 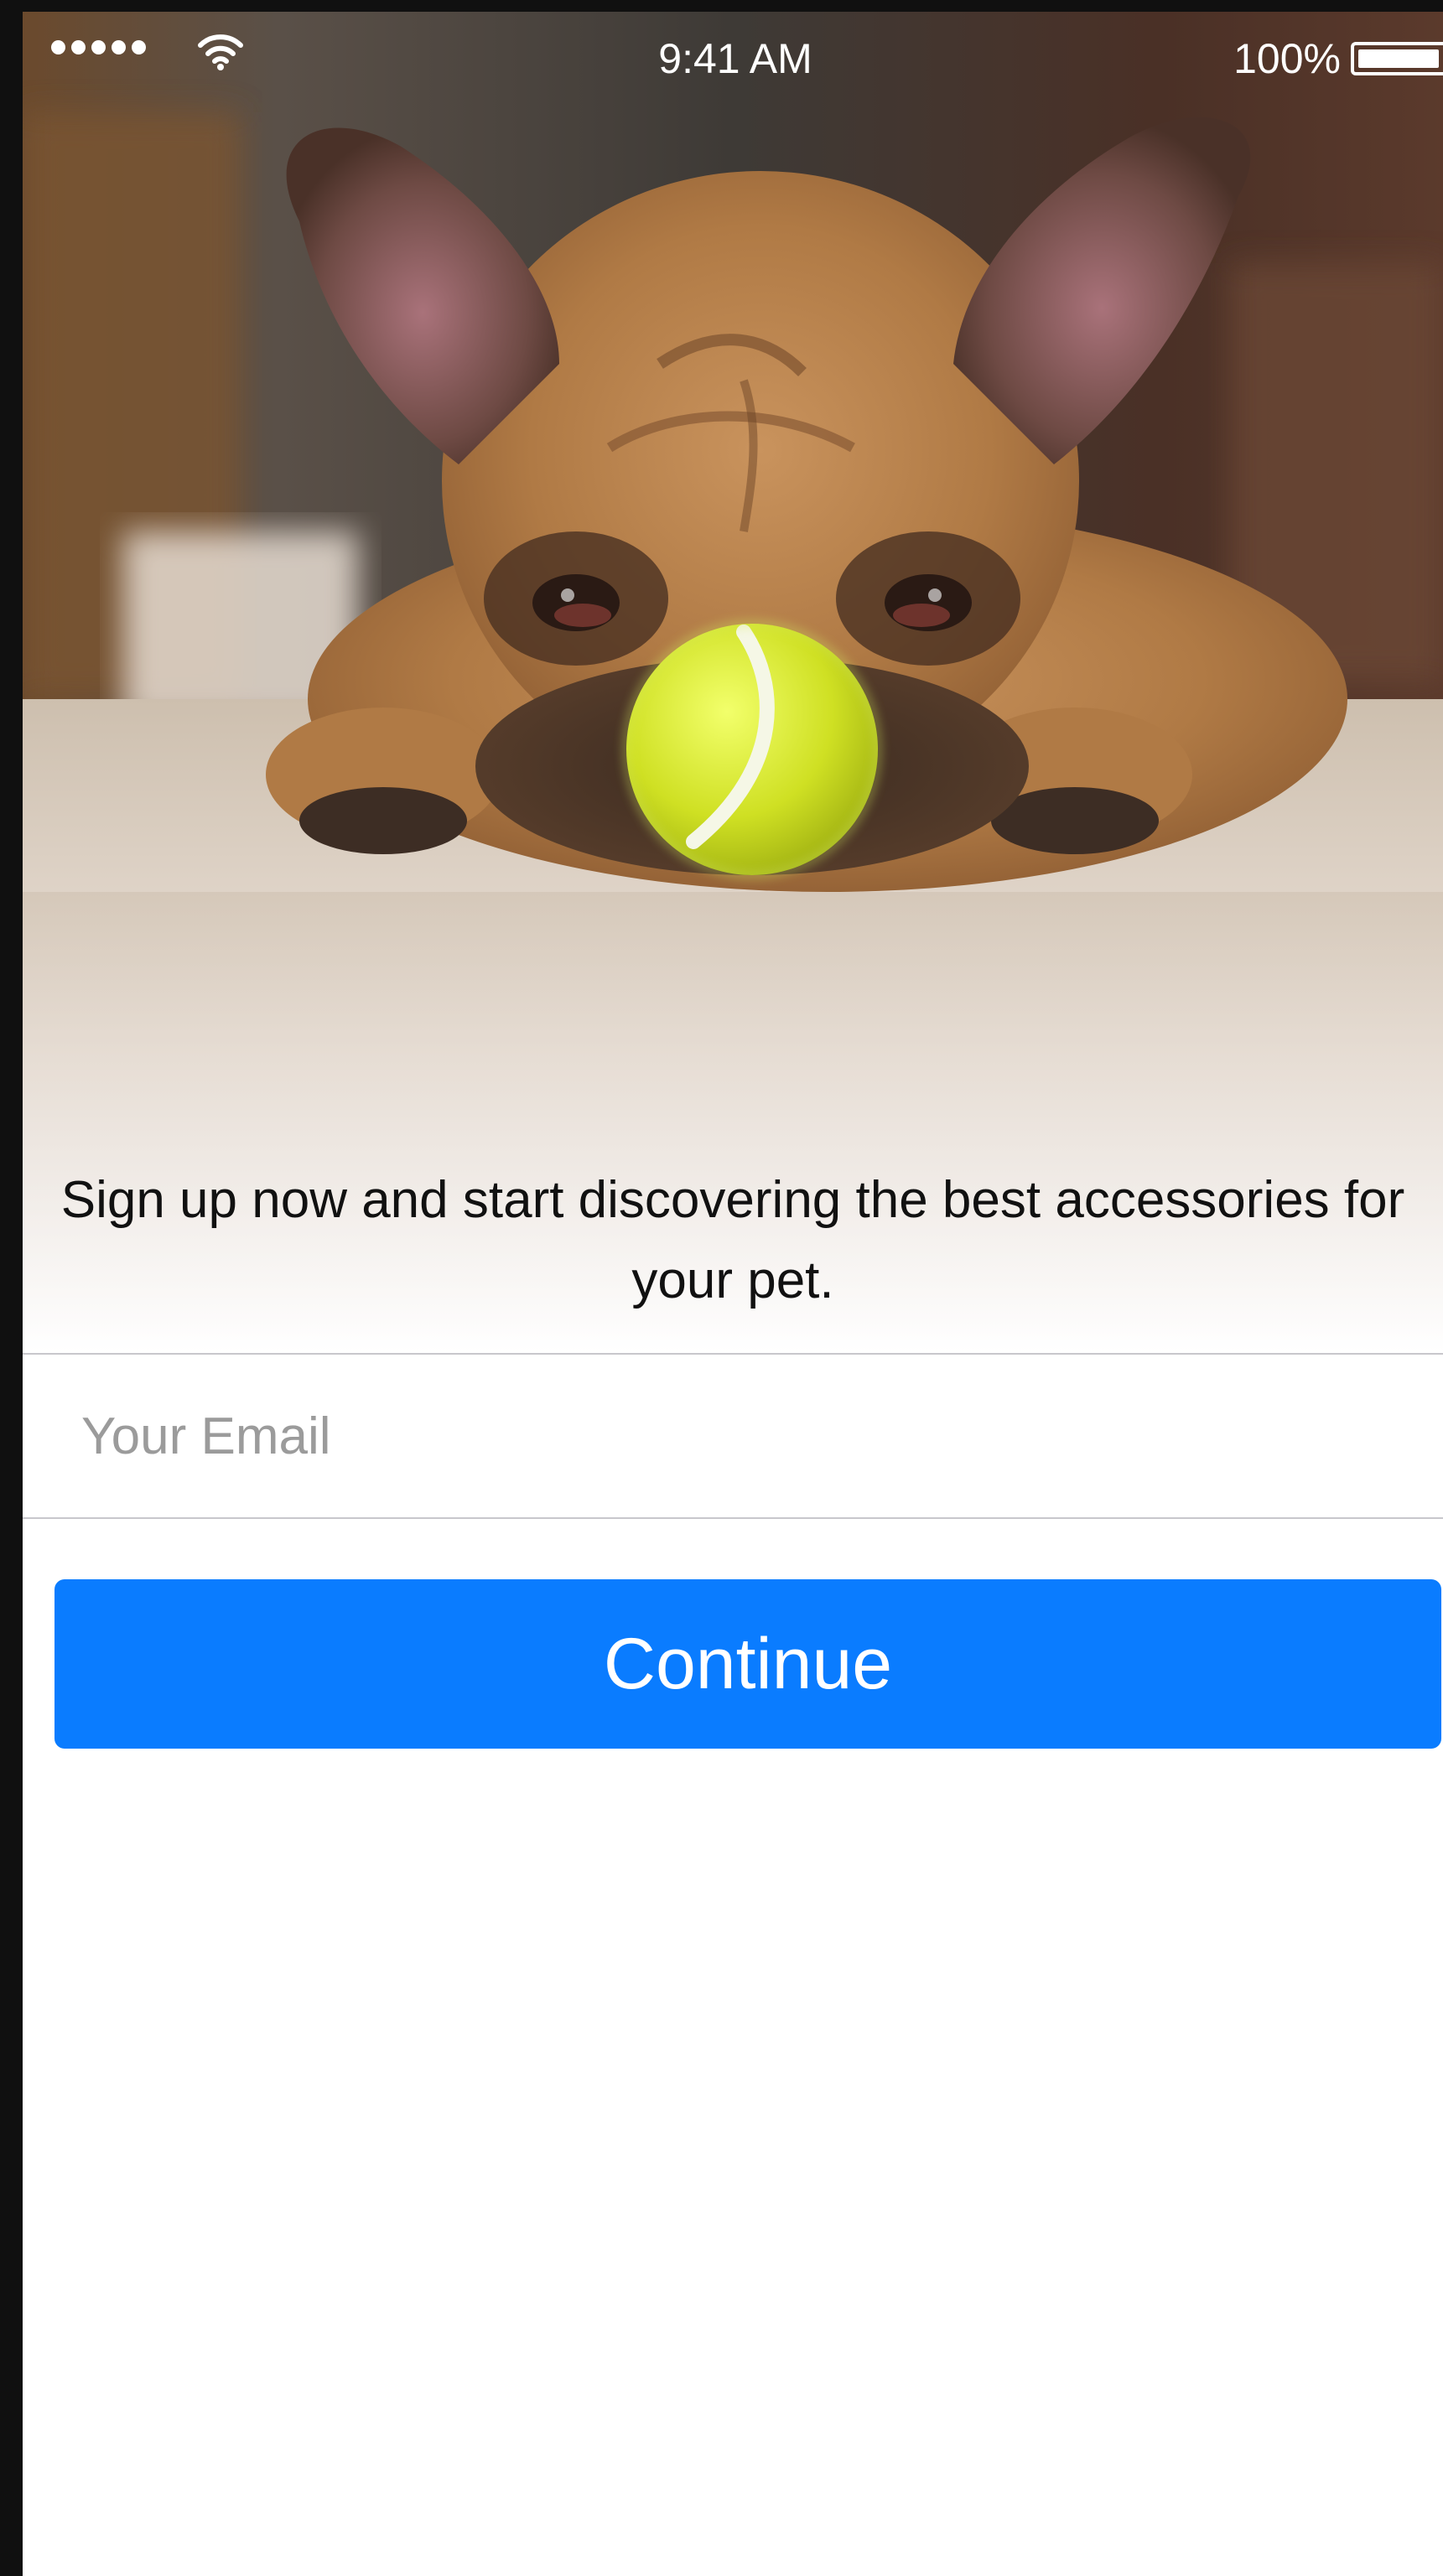 I want to click on status-bar: 9:41 AM 100%, so click(x=733, y=52).